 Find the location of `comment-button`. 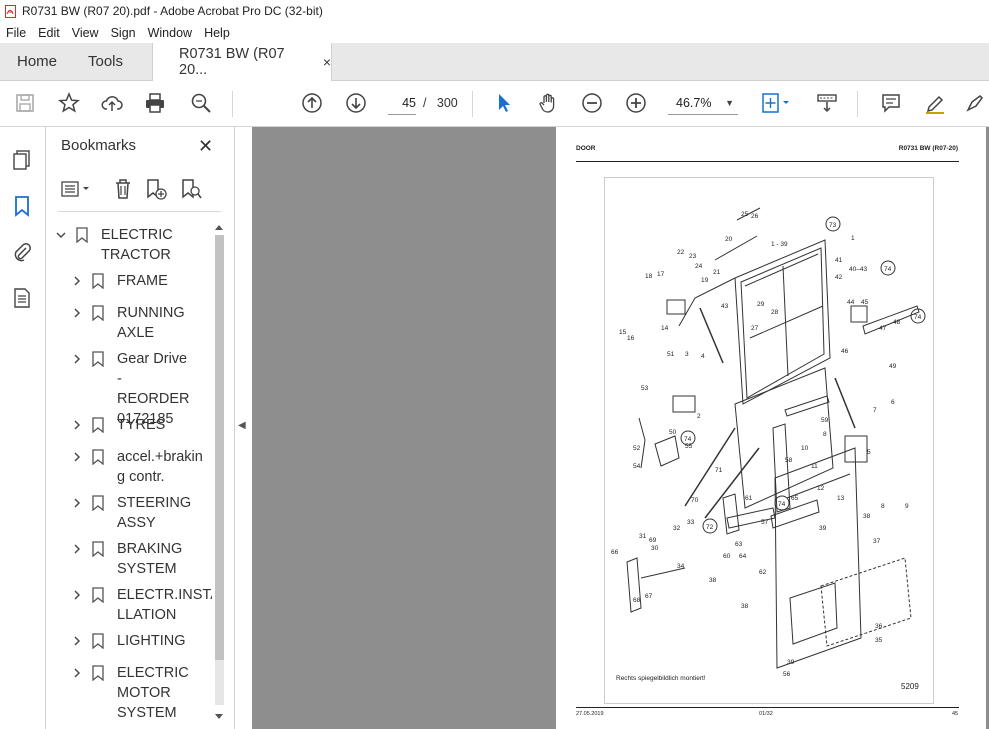

comment-button is located at coordinates (891, 103).